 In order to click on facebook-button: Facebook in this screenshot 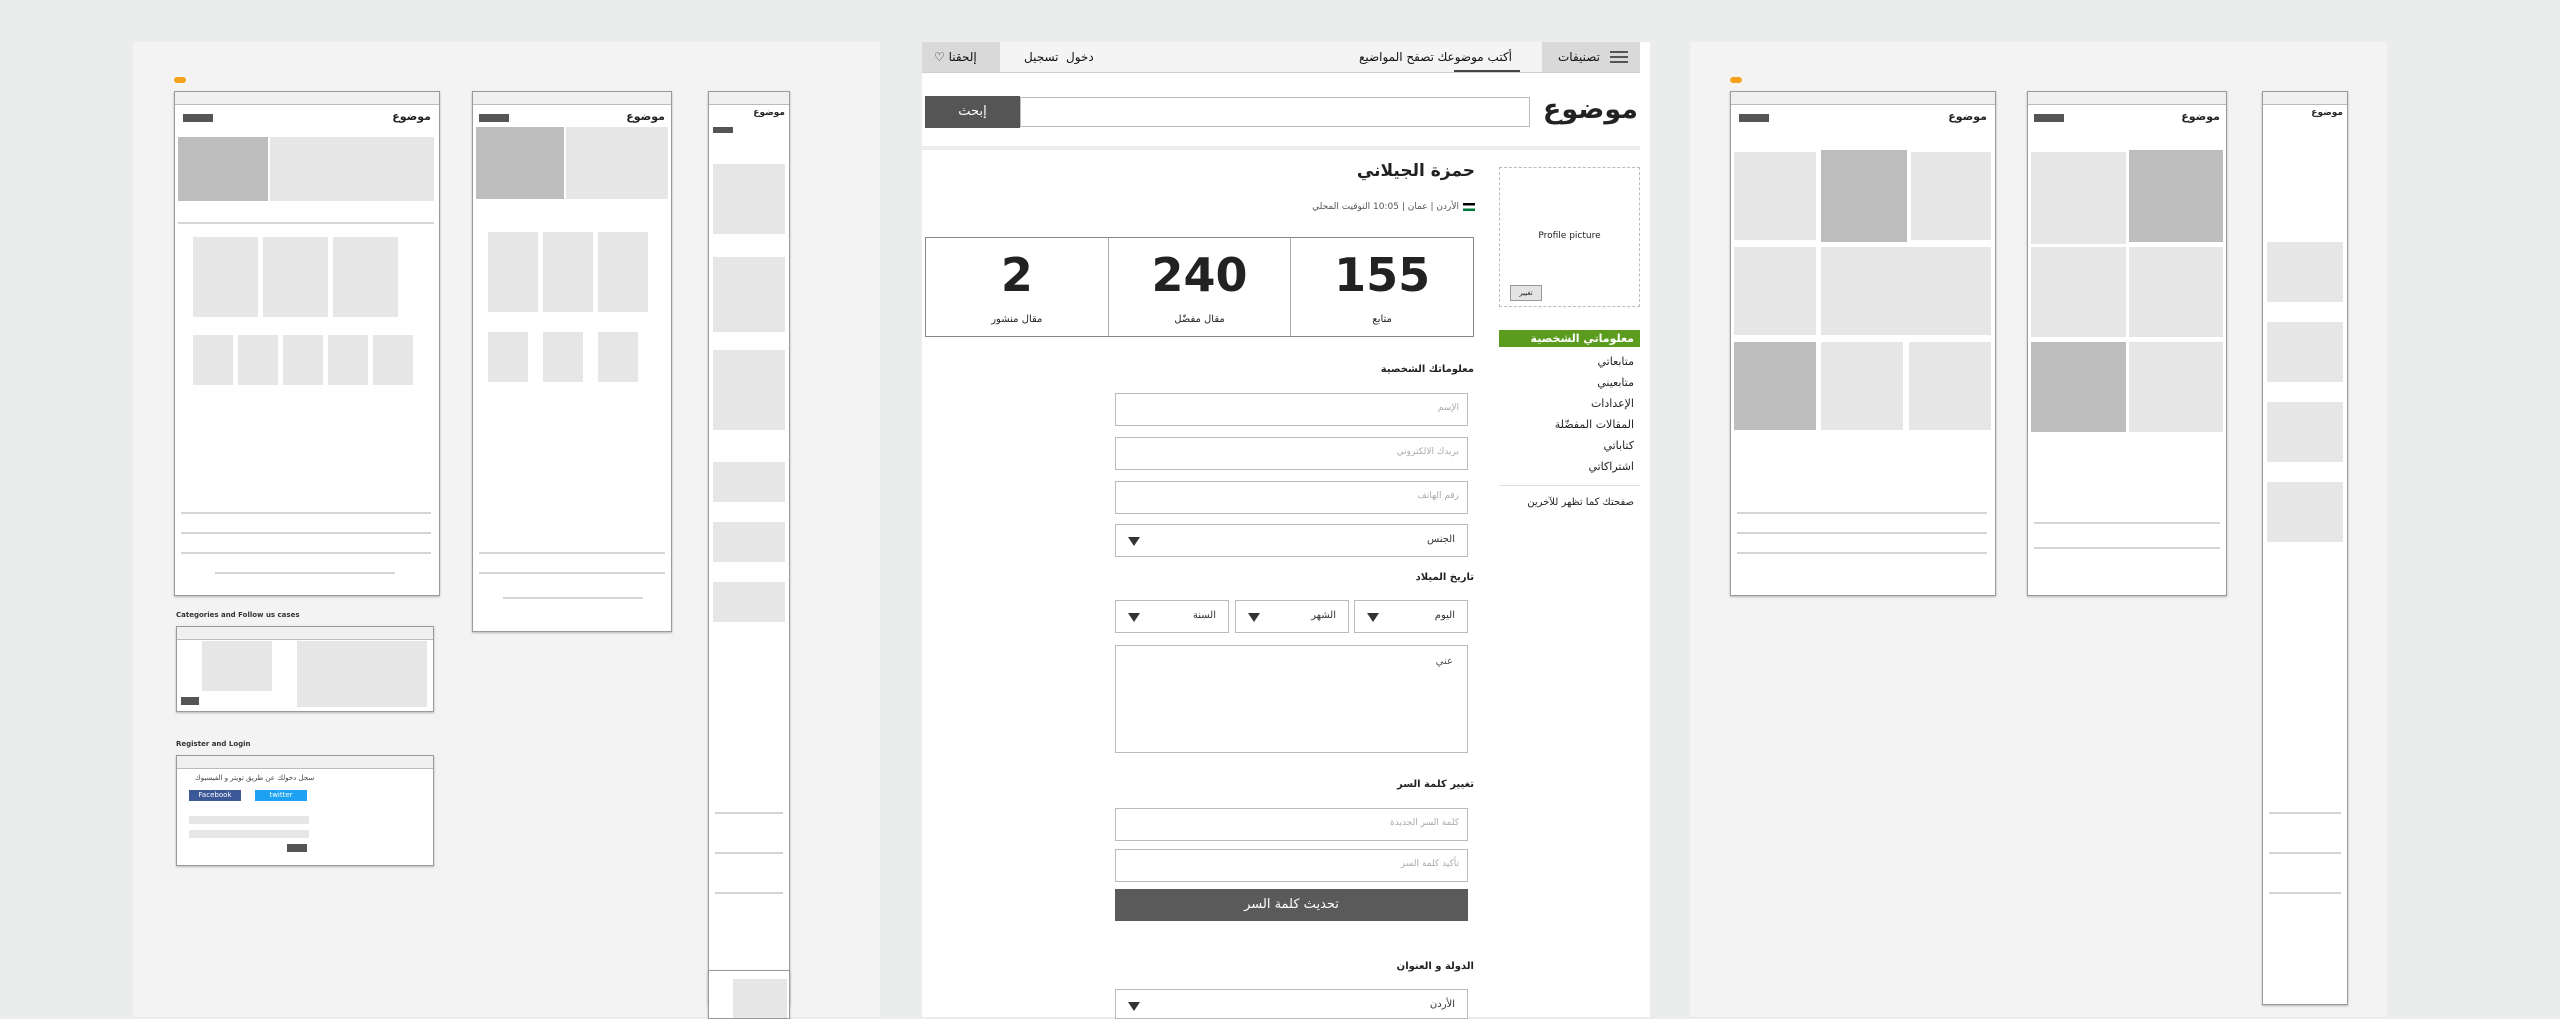, I will do `click(215, 795)`.